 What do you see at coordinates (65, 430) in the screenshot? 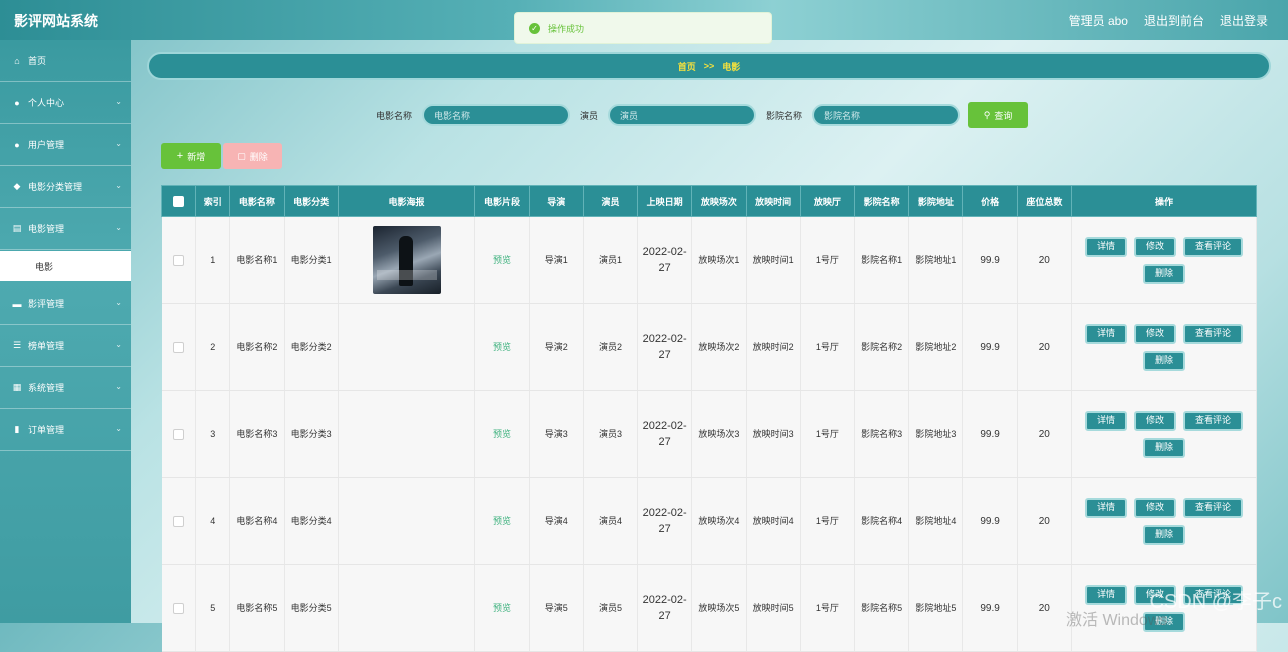
I see `sidebar-item: ▮ 订单管理 ⌄` at bounding box center [65, 430].